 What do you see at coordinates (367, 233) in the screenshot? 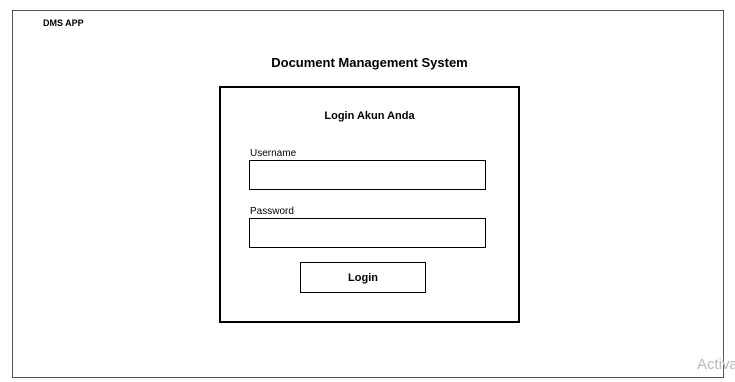
I see `password-input` at bounding box center [367, 233].